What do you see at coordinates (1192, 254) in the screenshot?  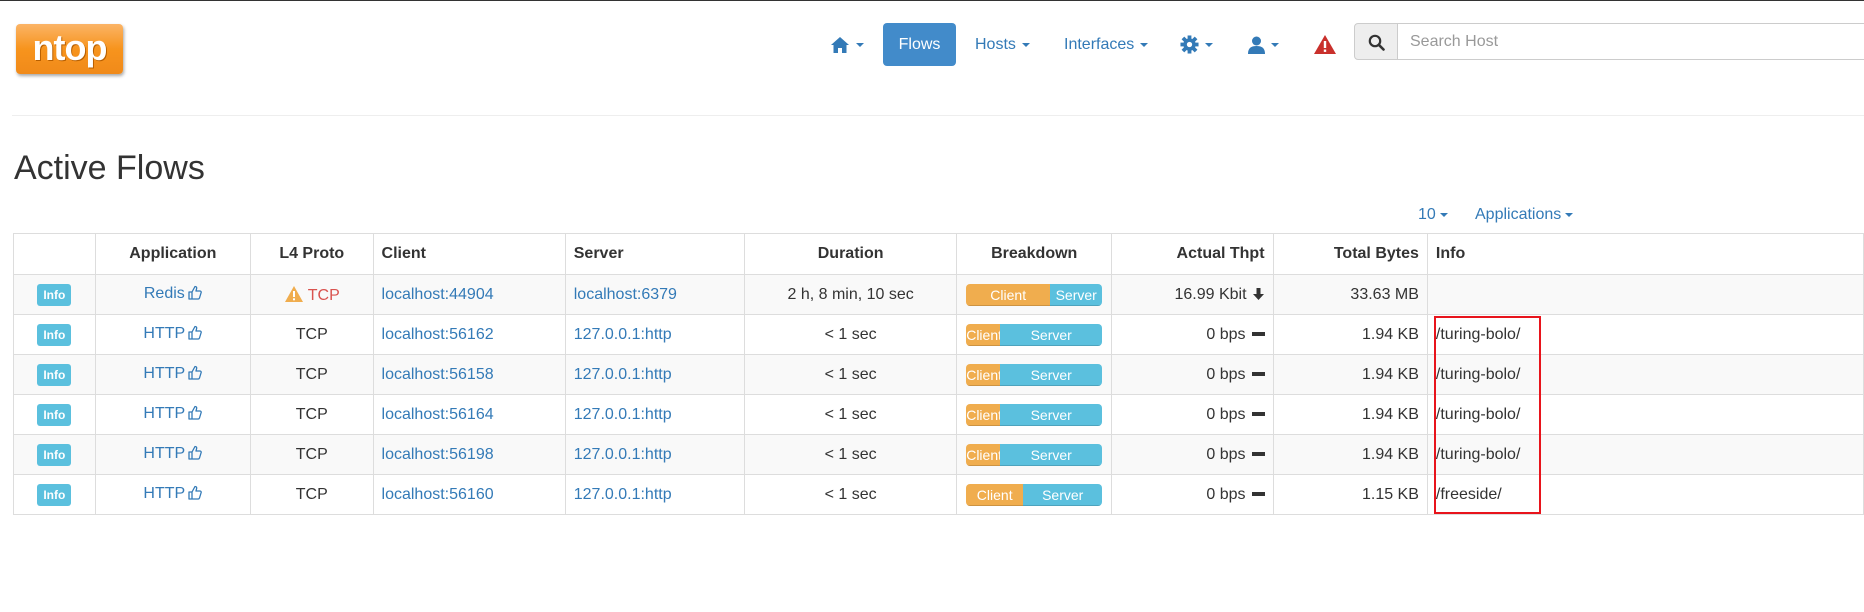 I see `header-actual-thpt: Actual Thpt` at bounding box center [1192, 254].